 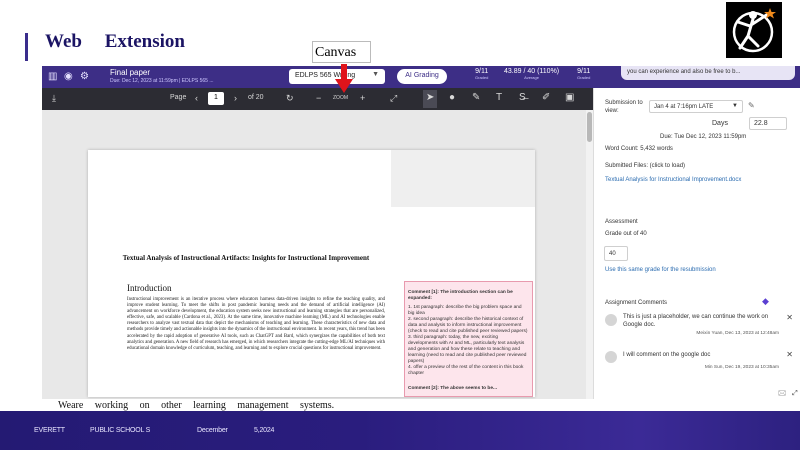 I want to click on ai-grading-button: AI Grading, so click(x=422, y=76).